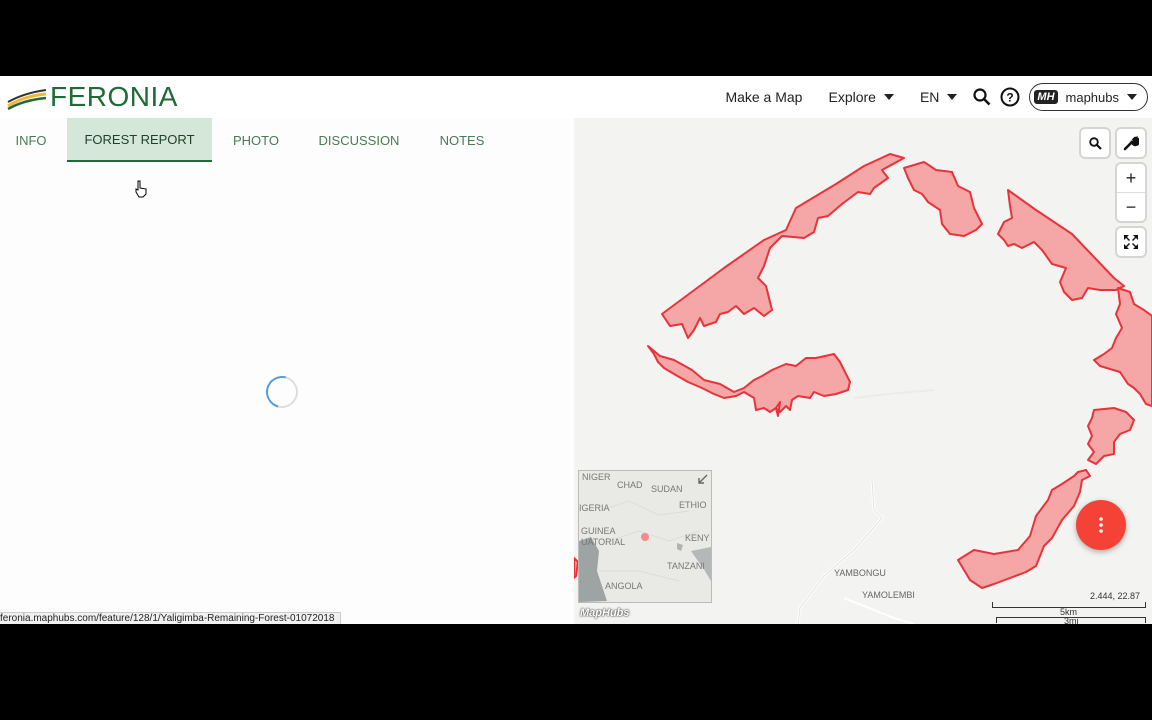  I want to click on arrow-collapse-icon, so click(702, 480).